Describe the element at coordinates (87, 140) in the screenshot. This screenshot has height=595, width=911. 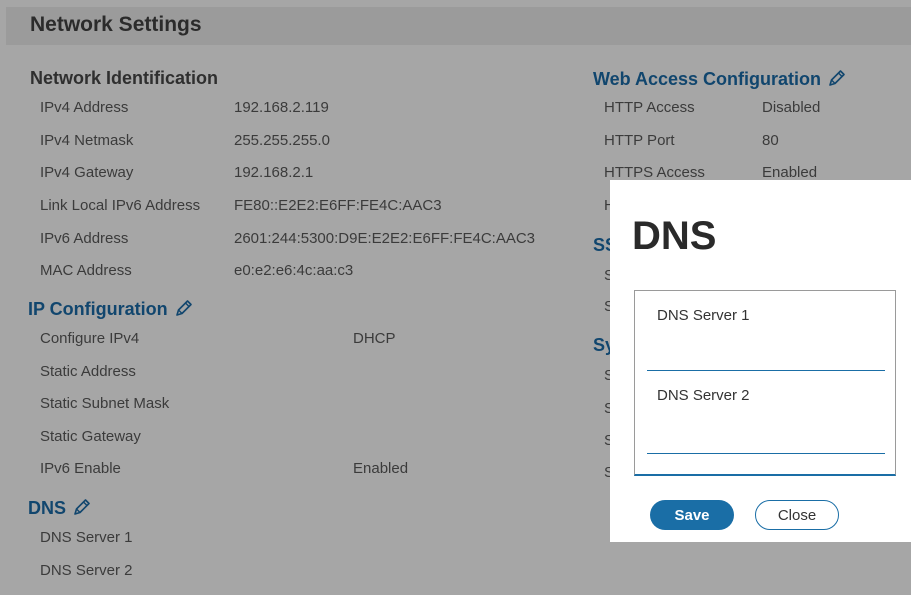
I see `ipv4-netmask-label: IPv4 Netmask` at that location.